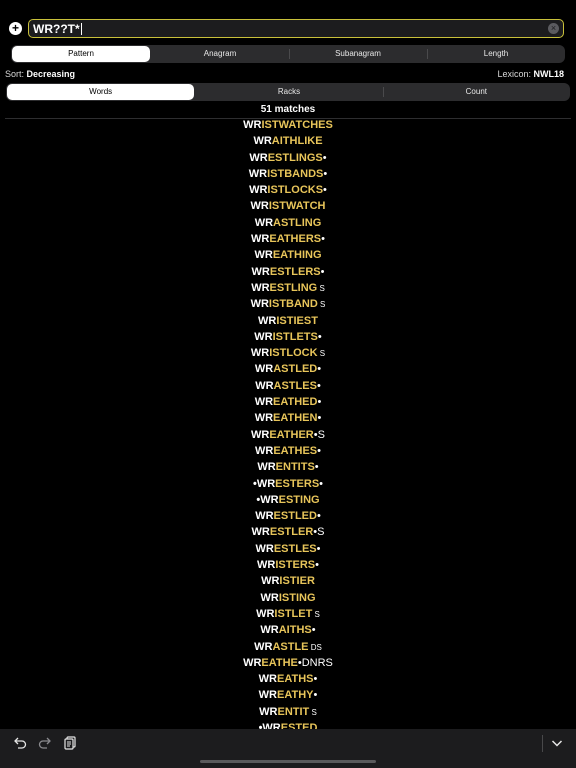 The height and width of the screenshot is (768, 576). I want to click on word-row: WRISTLOCKS•, so click(288, 192).